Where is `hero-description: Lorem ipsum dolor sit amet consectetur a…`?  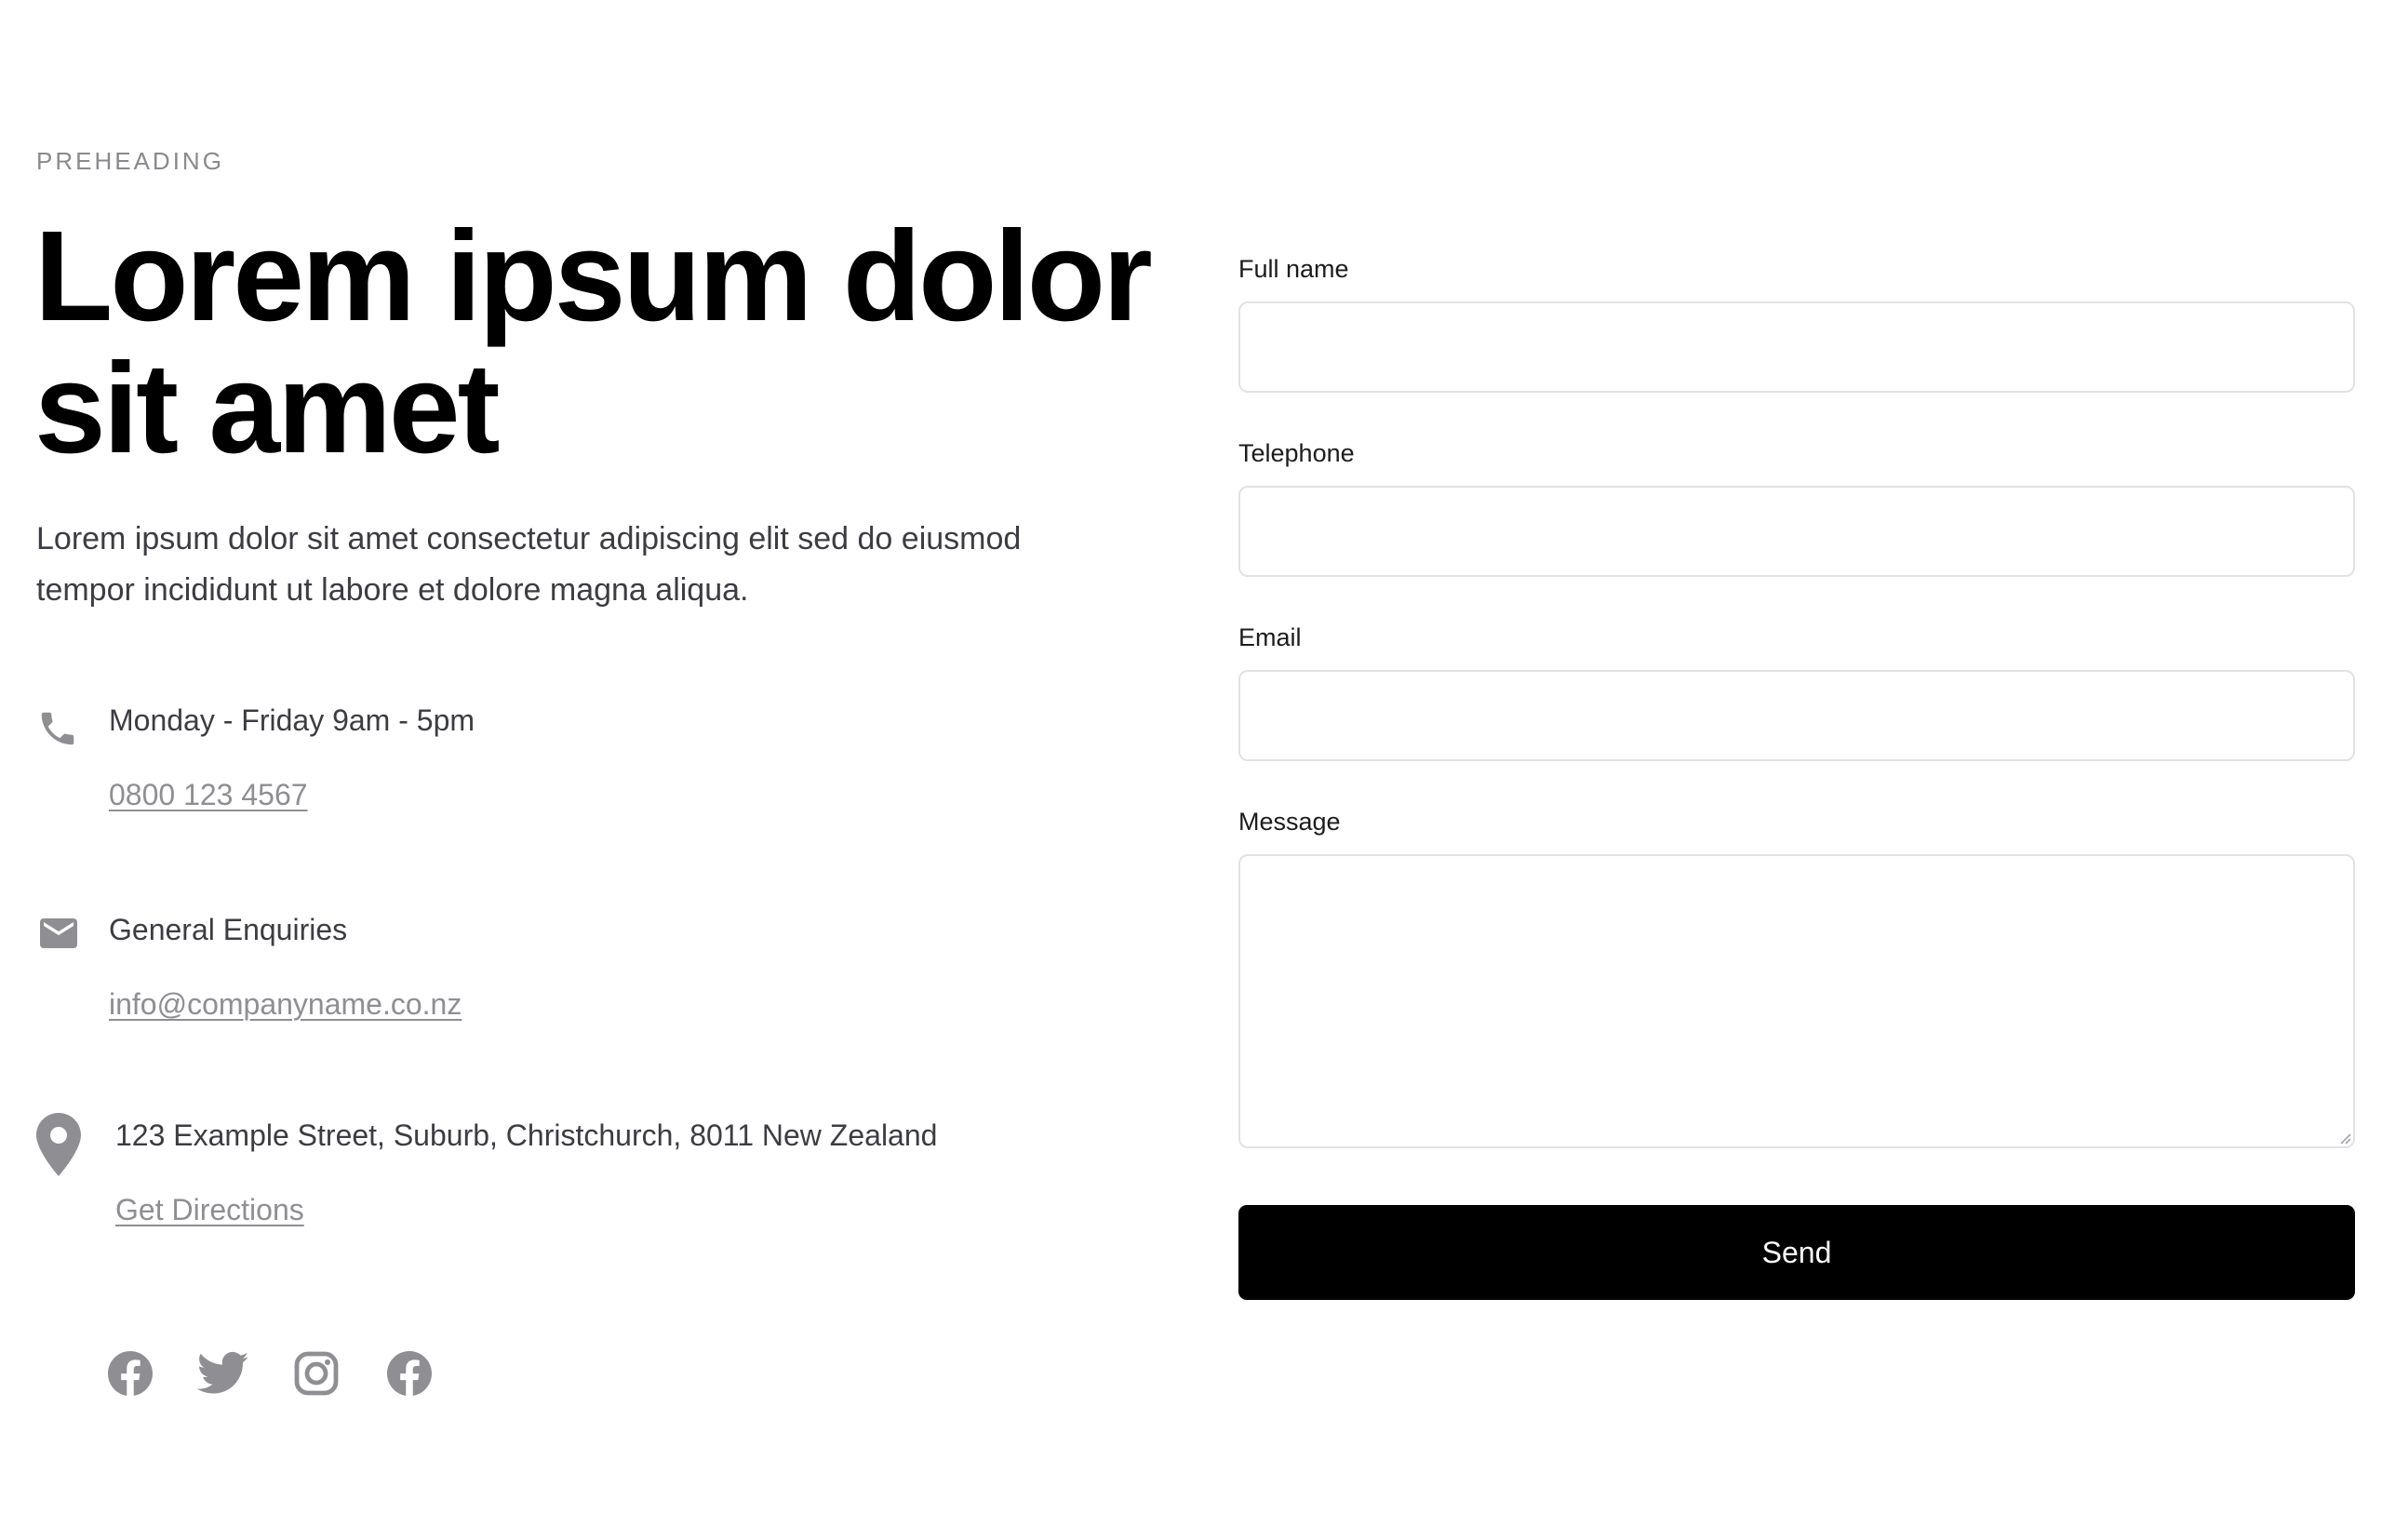 hero-description: Lorem ipsum dolor sit amet consectetur a… is located at coordinates (529, 564).